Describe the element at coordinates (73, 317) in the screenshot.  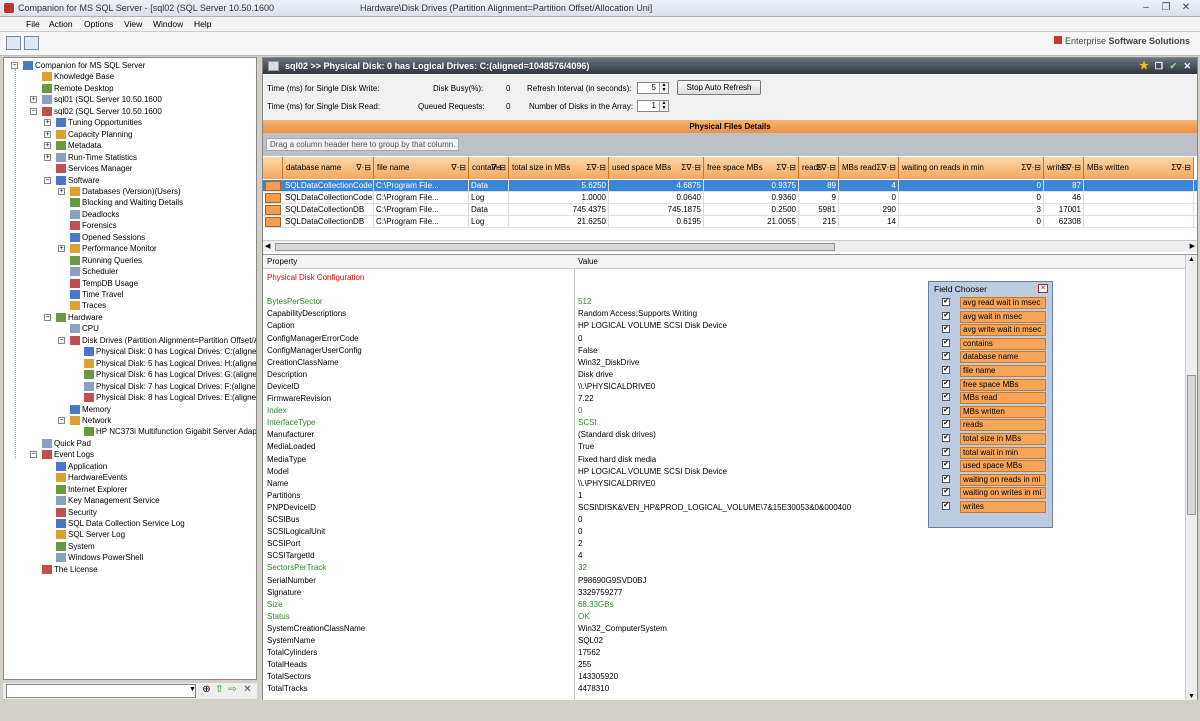
I see `tree-node: − Hardware` at that location.